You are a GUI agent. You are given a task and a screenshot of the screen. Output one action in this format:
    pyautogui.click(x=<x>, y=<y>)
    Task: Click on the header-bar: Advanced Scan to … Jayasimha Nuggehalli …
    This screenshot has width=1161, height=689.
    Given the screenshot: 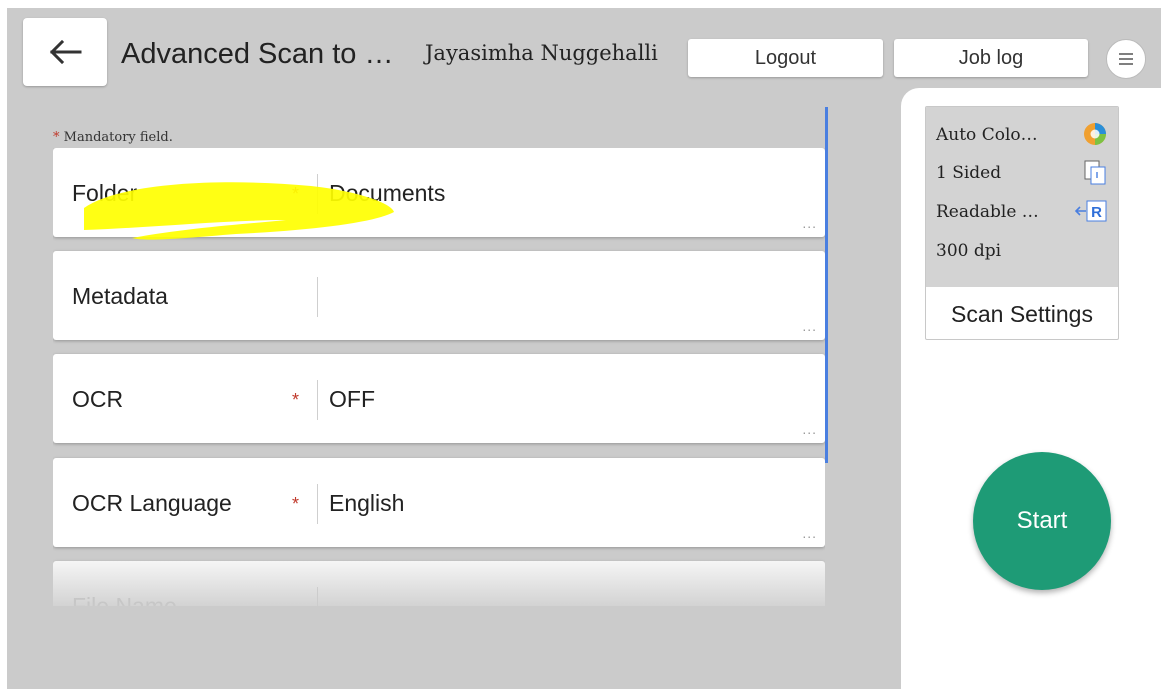 What is the action you would take?
    pyautogui.click(x=584, y=53)
    